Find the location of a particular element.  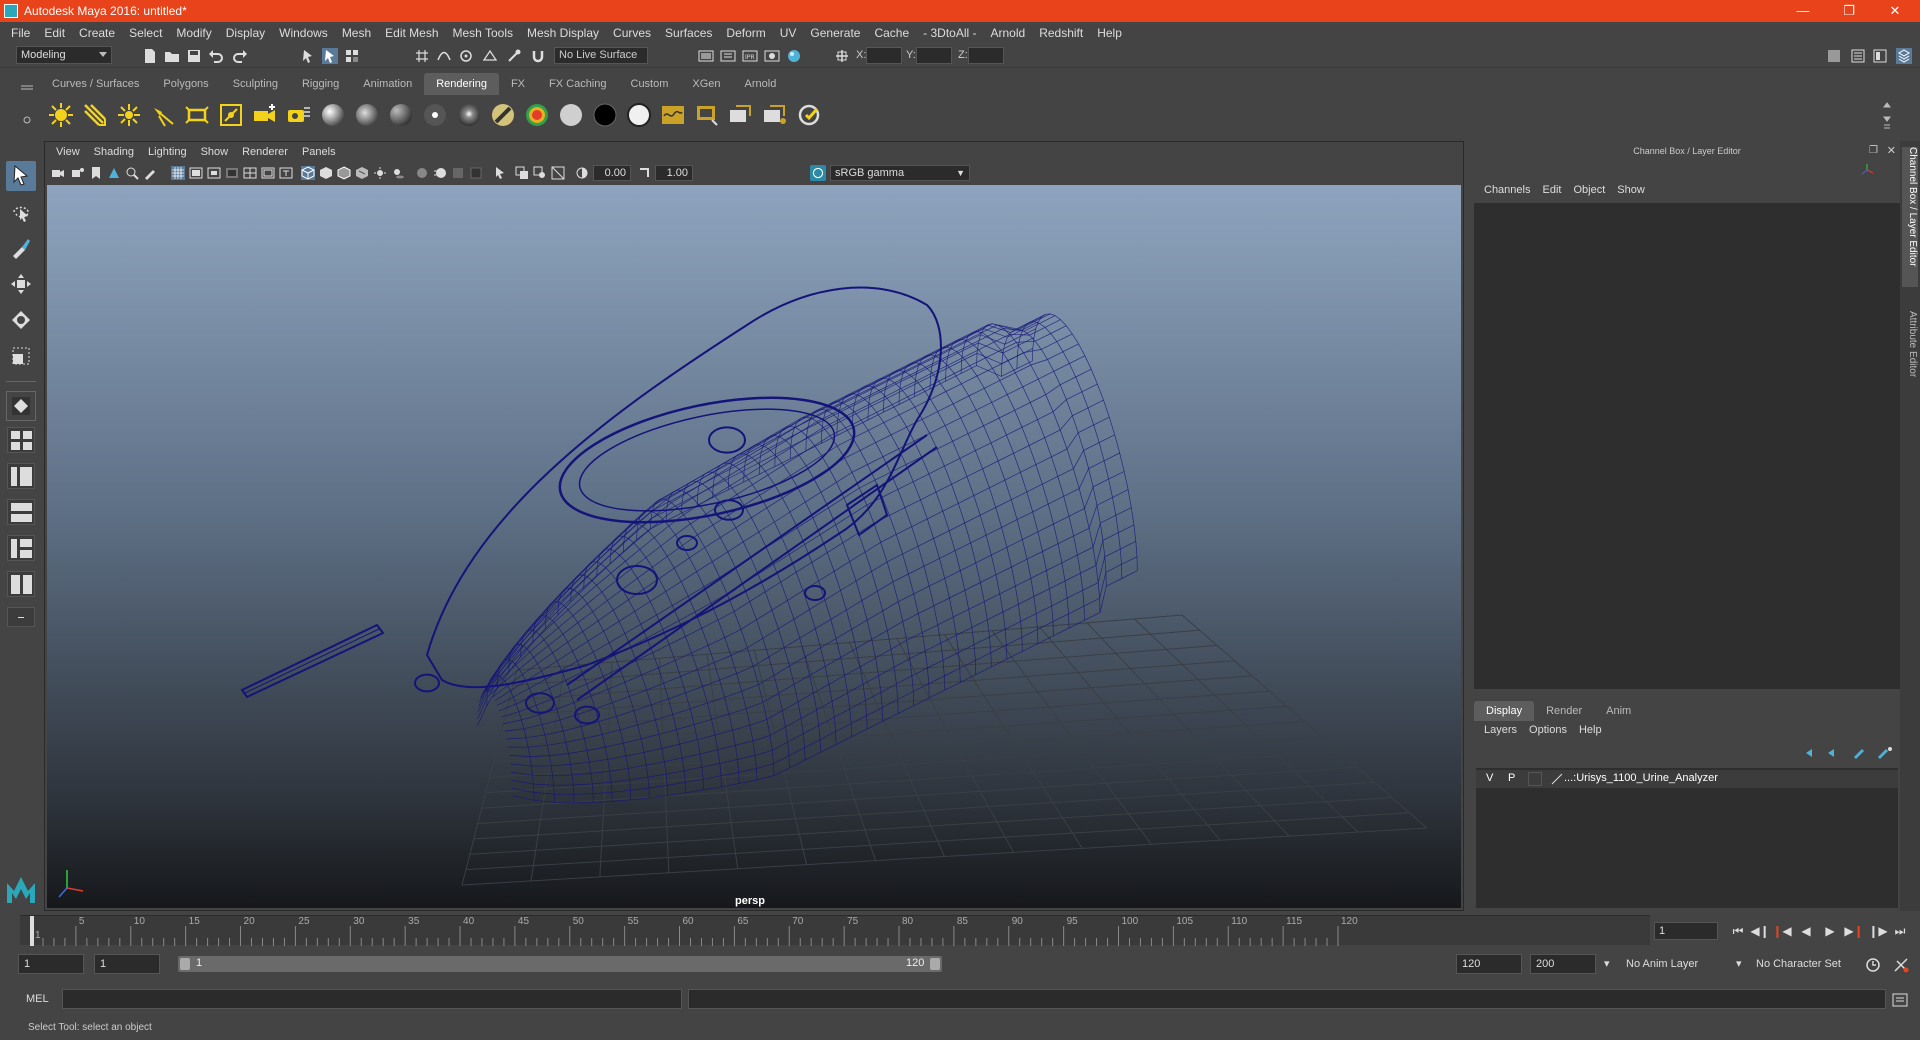

move-tool-icon is located at coordinates (21, 284).